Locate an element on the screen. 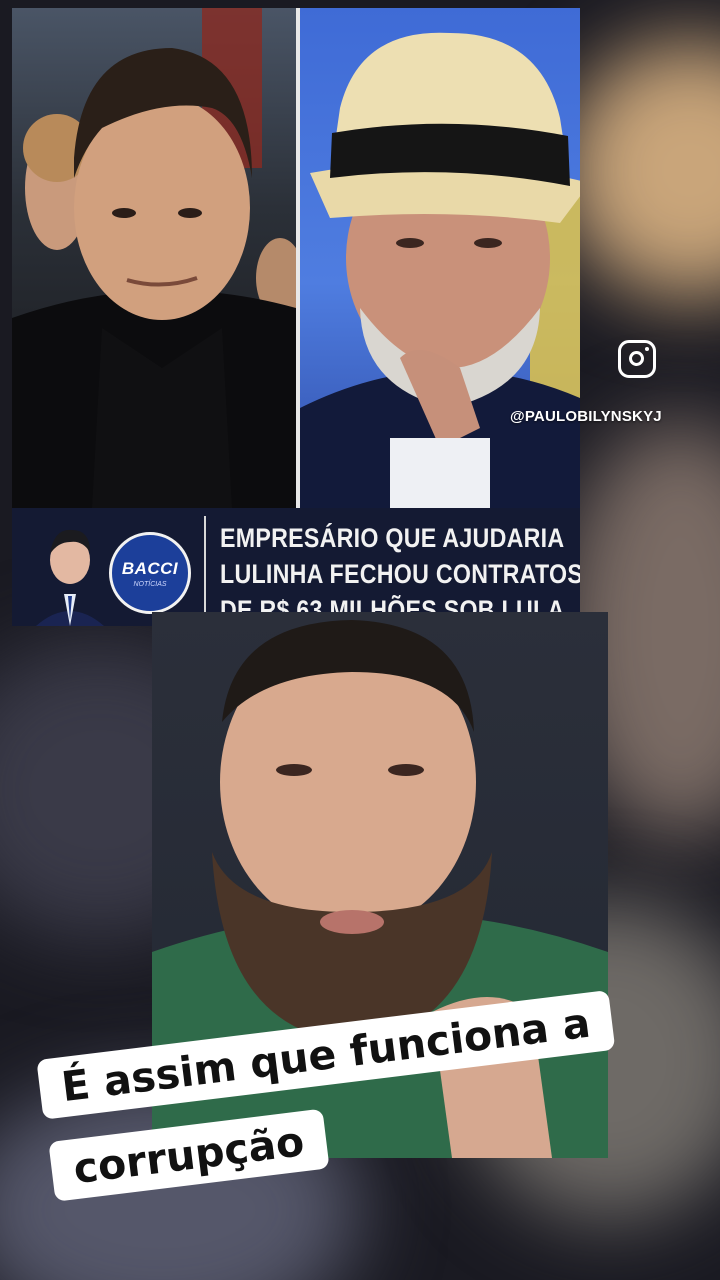  instagram-dot is located at coordinates (647, 349).